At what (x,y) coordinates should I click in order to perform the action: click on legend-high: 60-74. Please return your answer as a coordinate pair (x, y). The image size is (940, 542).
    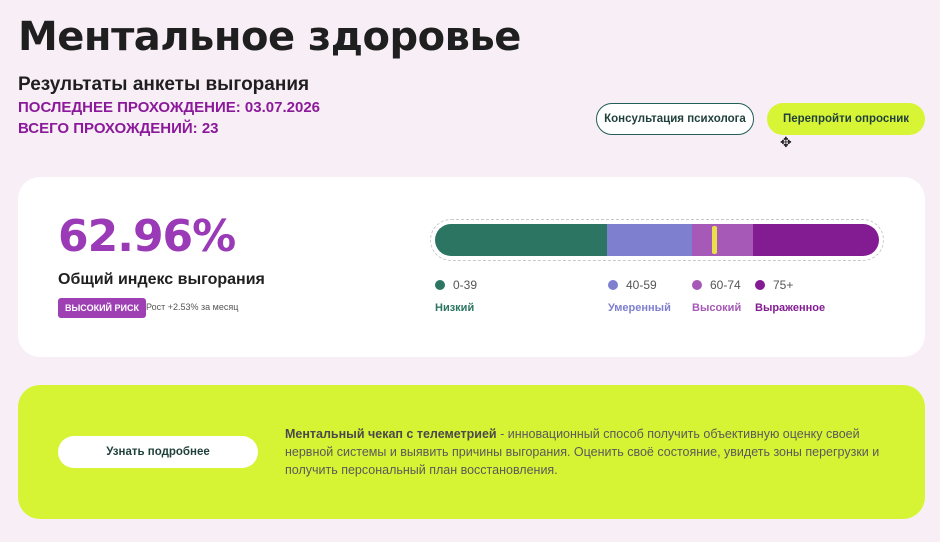
    Looking at the image, I should click on (716, 285).